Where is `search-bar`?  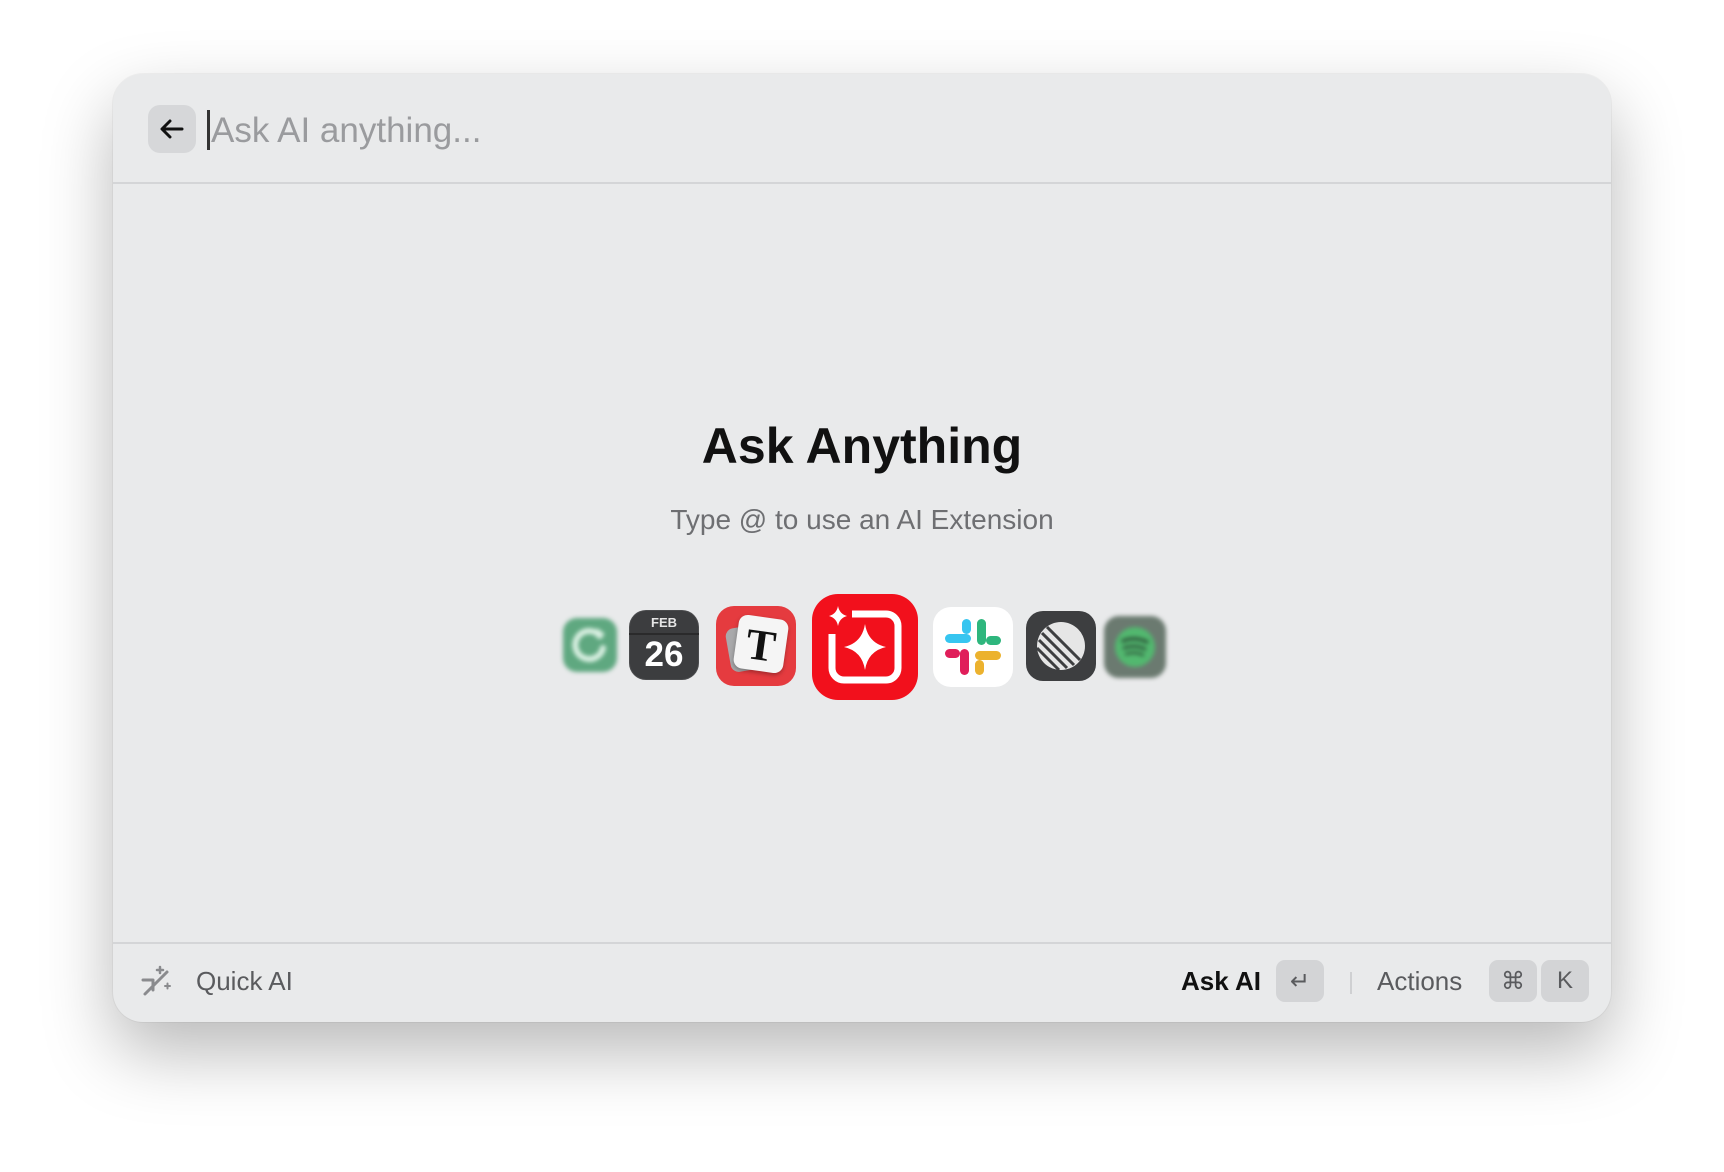 search-bar is located at coordinates (862, 129).